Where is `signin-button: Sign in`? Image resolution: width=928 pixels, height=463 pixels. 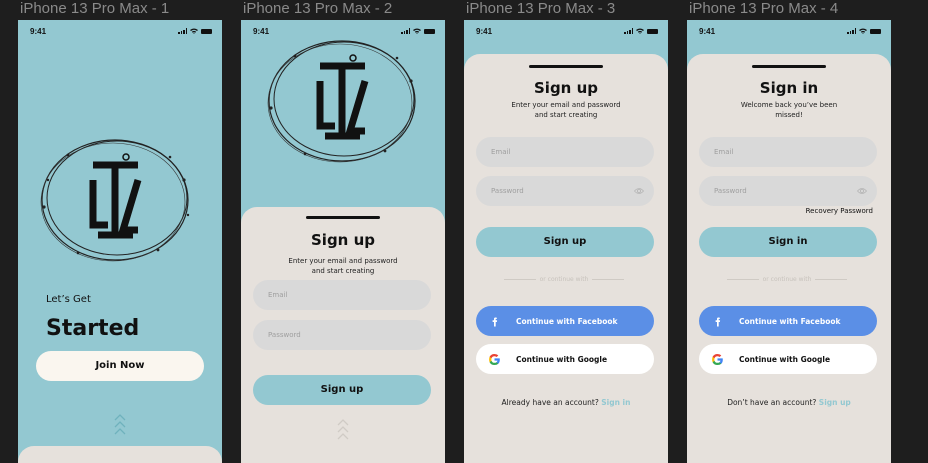 signin-button: Sign in is located at coordinates (788, 242).